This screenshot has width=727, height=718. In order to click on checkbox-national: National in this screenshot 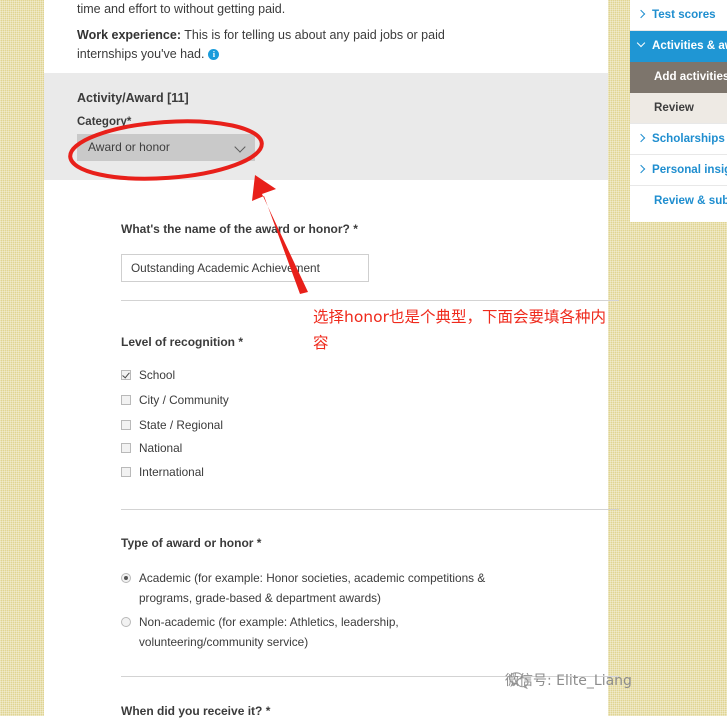, I will do `click(151, 449)`.